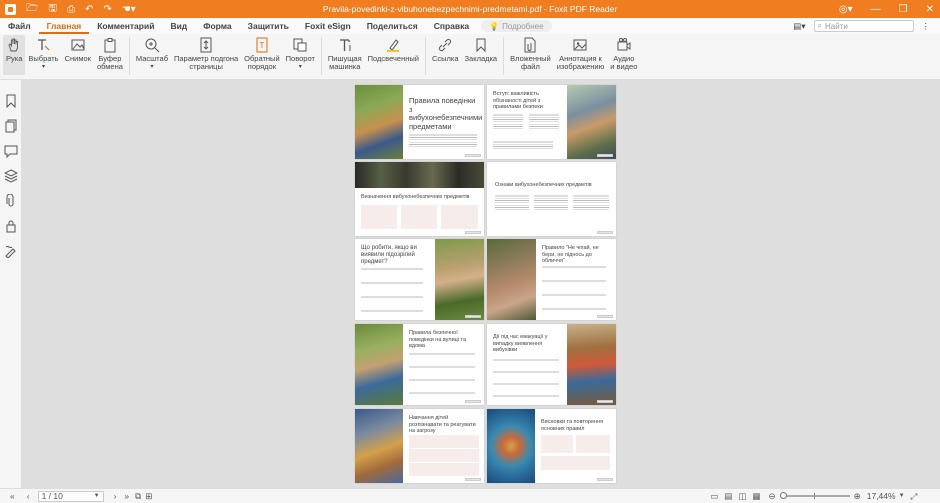  Describe the element at coordinates (126, 496) in the screenshot. I see `last-page-icon: »` at that location.